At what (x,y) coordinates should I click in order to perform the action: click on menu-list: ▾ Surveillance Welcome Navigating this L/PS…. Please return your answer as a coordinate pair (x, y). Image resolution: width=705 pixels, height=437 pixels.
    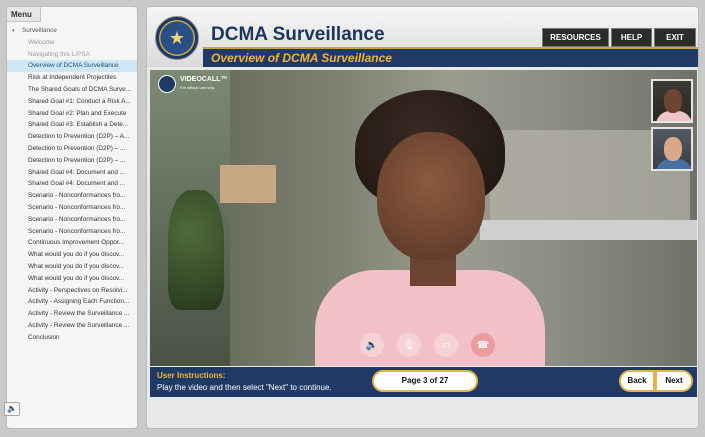
    Looking at the image, I should click on (72, 184).